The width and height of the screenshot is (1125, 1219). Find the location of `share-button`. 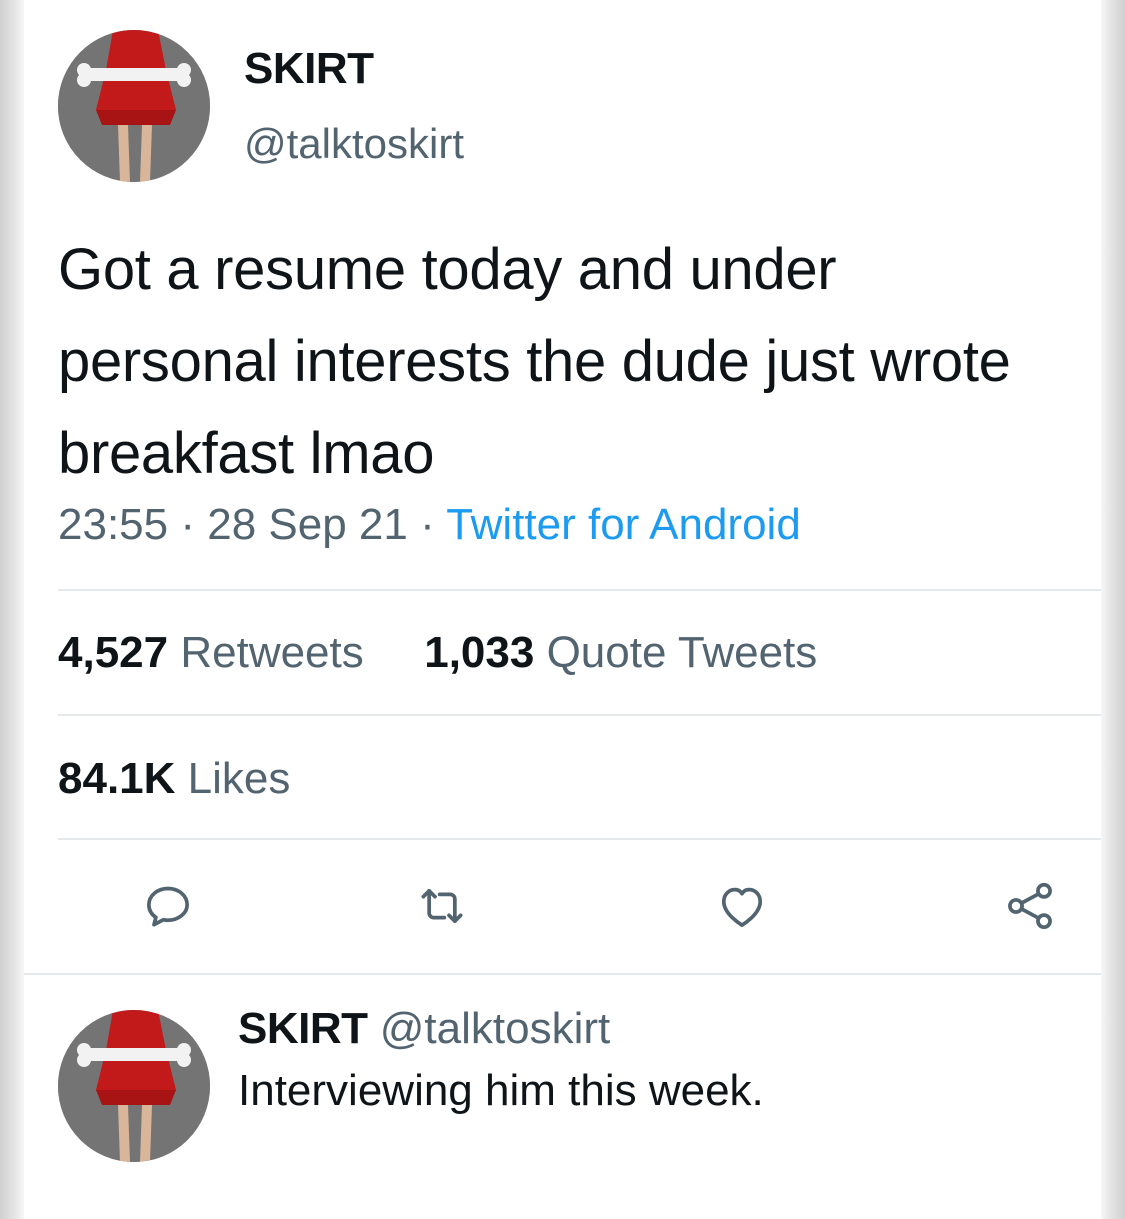

share-button is located at coordinates (1030, 906).